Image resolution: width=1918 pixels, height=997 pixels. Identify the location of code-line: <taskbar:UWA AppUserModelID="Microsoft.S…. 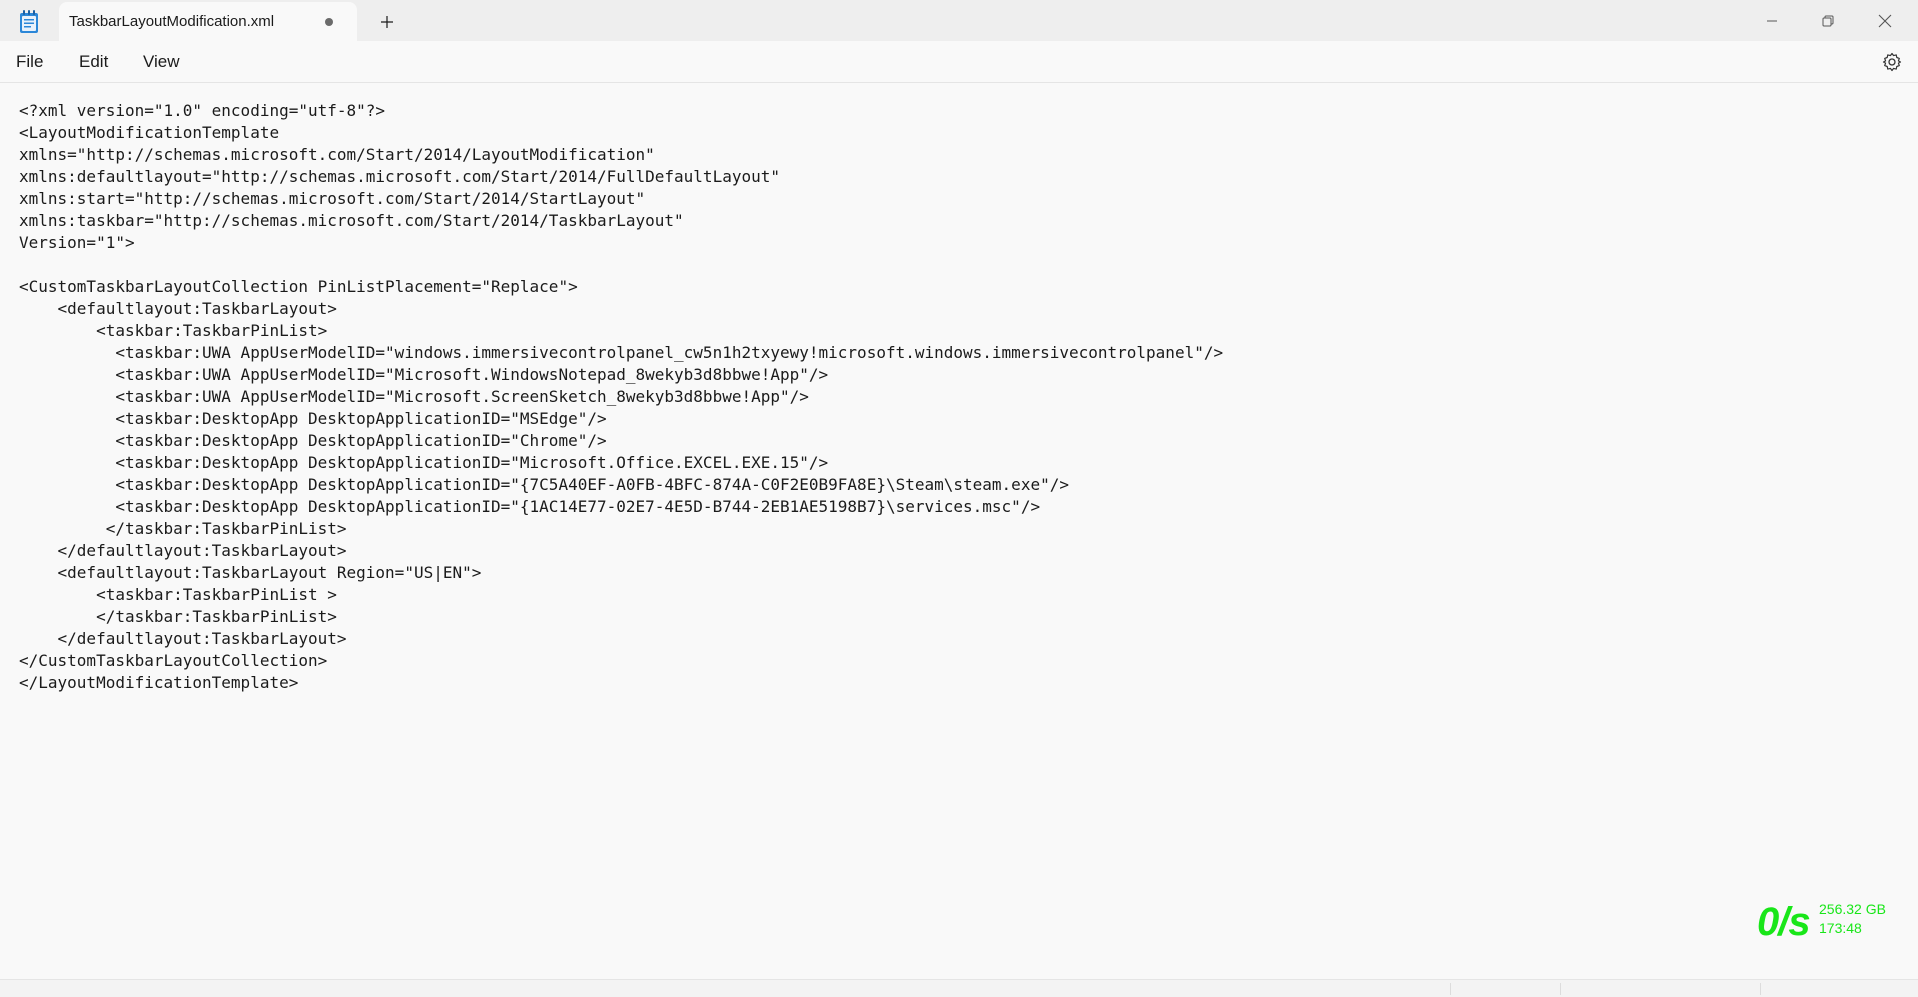
(414, 396).